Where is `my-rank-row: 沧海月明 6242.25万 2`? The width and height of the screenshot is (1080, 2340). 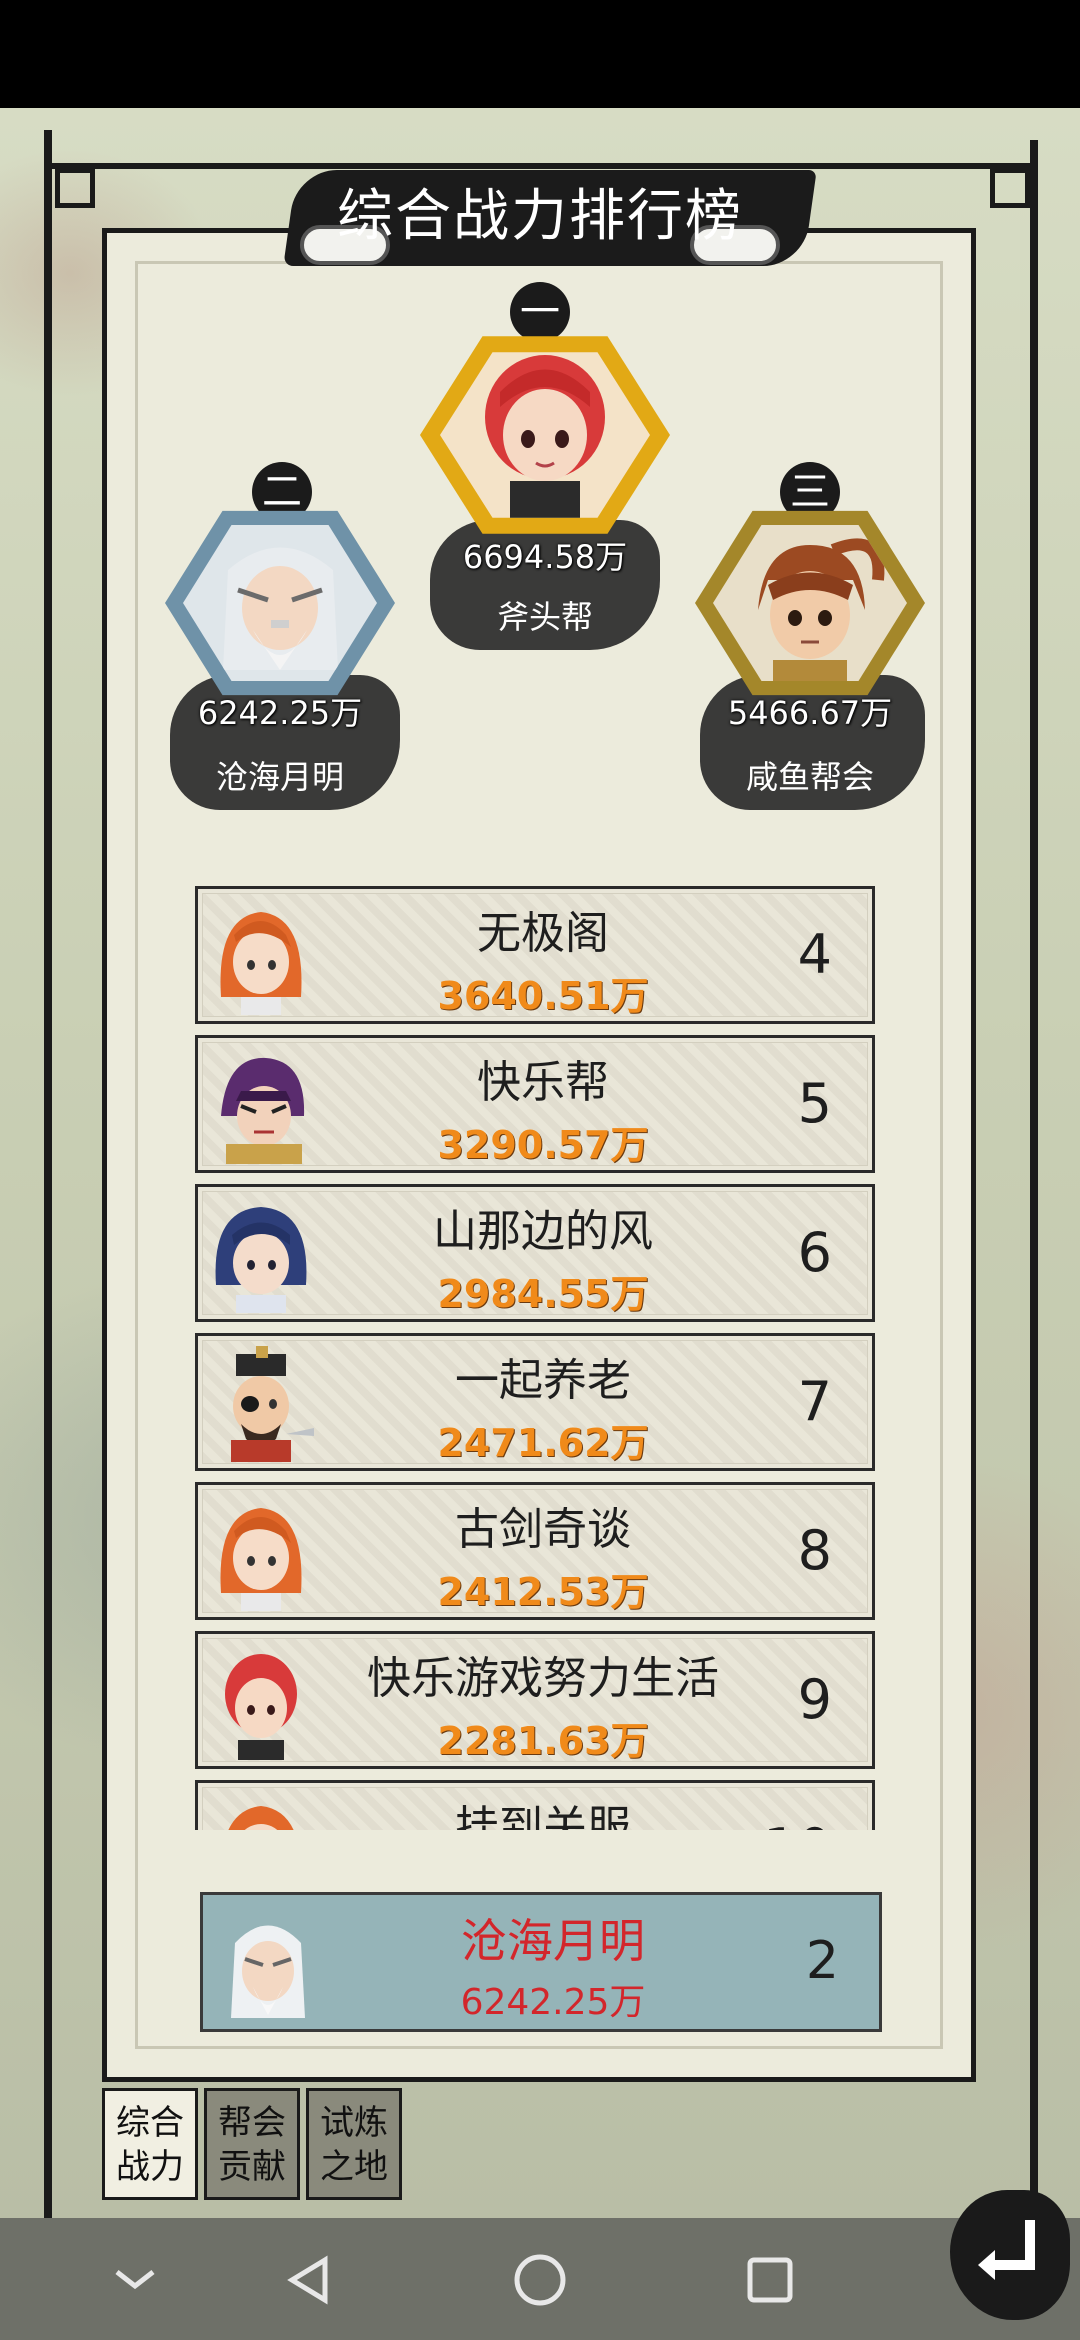 my-rank-row: 沧海月明 6242.25万 2 is located at coordinates (541, 1962).